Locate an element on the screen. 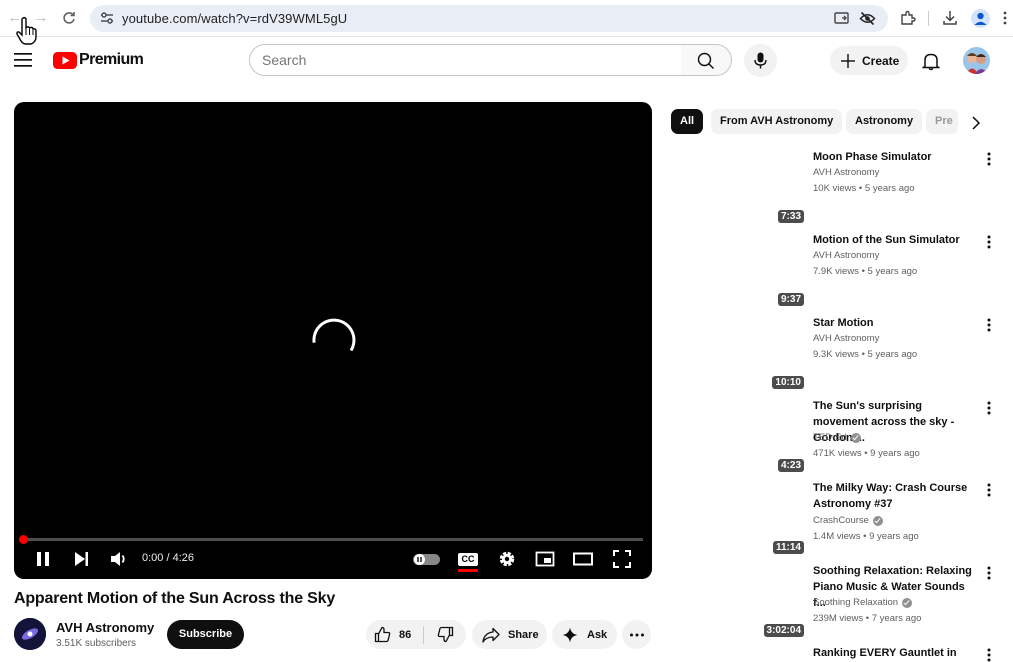  chip-all: All is located at coordinates (687, 121).